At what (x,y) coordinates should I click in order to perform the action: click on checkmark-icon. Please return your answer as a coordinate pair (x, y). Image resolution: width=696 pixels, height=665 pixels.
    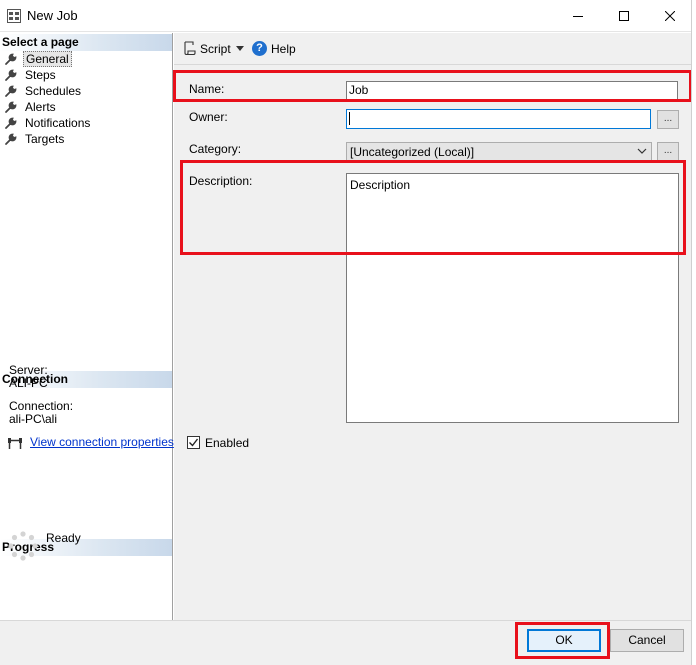
    Looking at the image, I should click on (194, 442).